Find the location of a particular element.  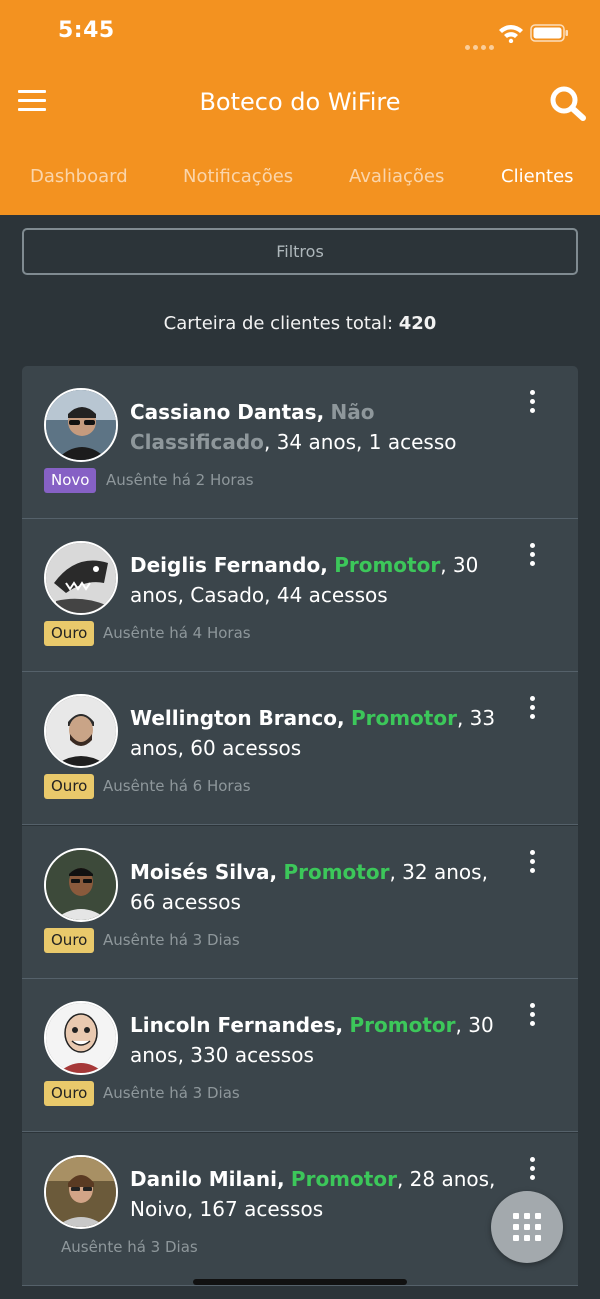

search-icon is located at coordinates (568, 103).